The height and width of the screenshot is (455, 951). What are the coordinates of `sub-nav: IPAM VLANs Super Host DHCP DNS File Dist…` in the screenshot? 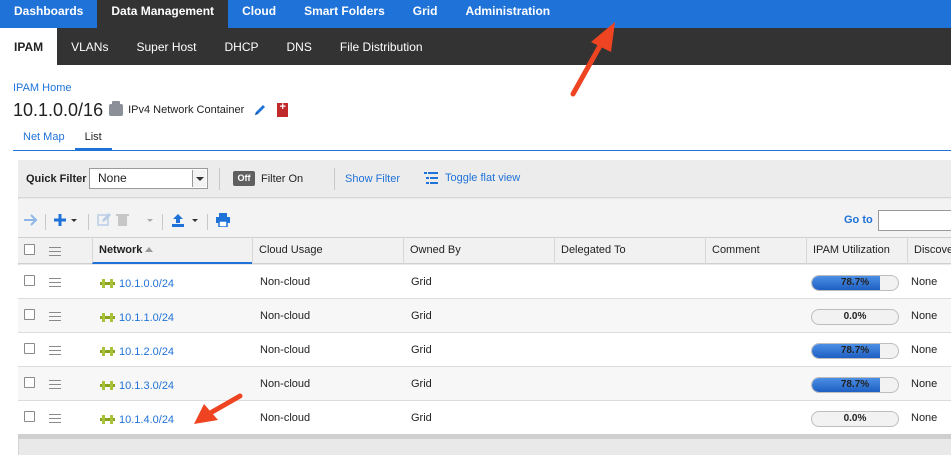 It's located at (475, 46).